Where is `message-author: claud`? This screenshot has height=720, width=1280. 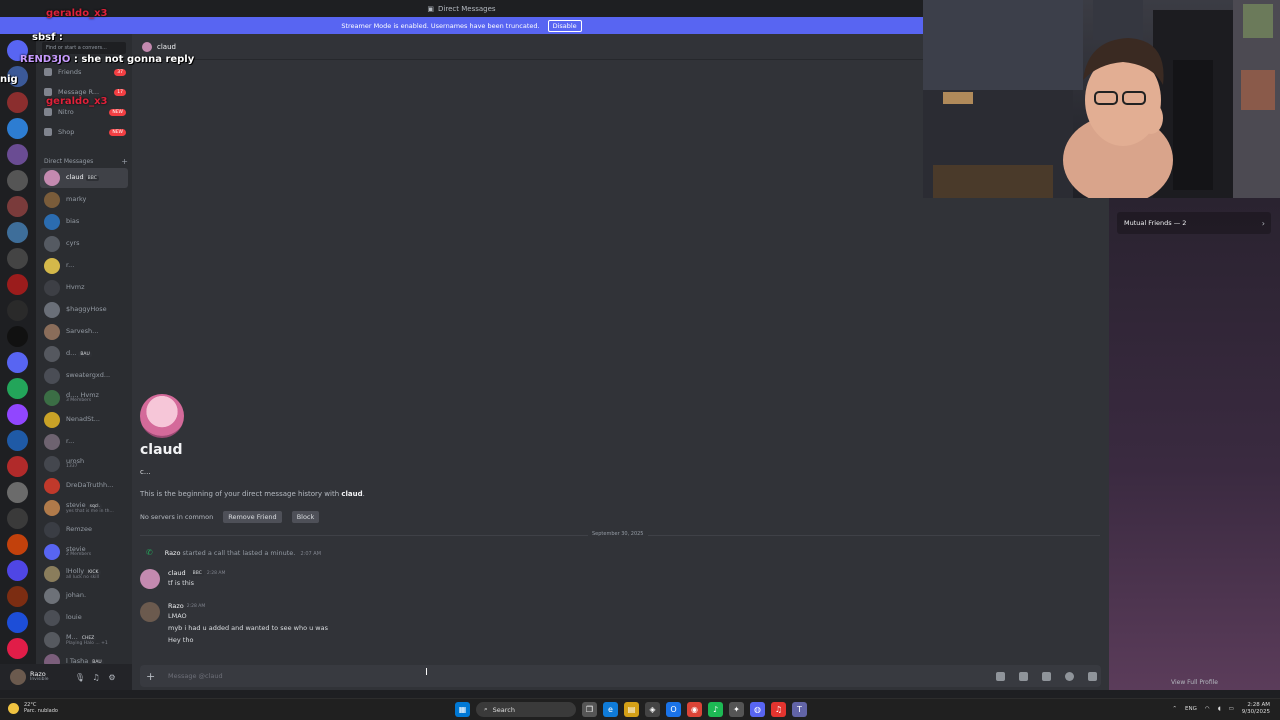
message-author: claud is located at coordinates (177, 573).